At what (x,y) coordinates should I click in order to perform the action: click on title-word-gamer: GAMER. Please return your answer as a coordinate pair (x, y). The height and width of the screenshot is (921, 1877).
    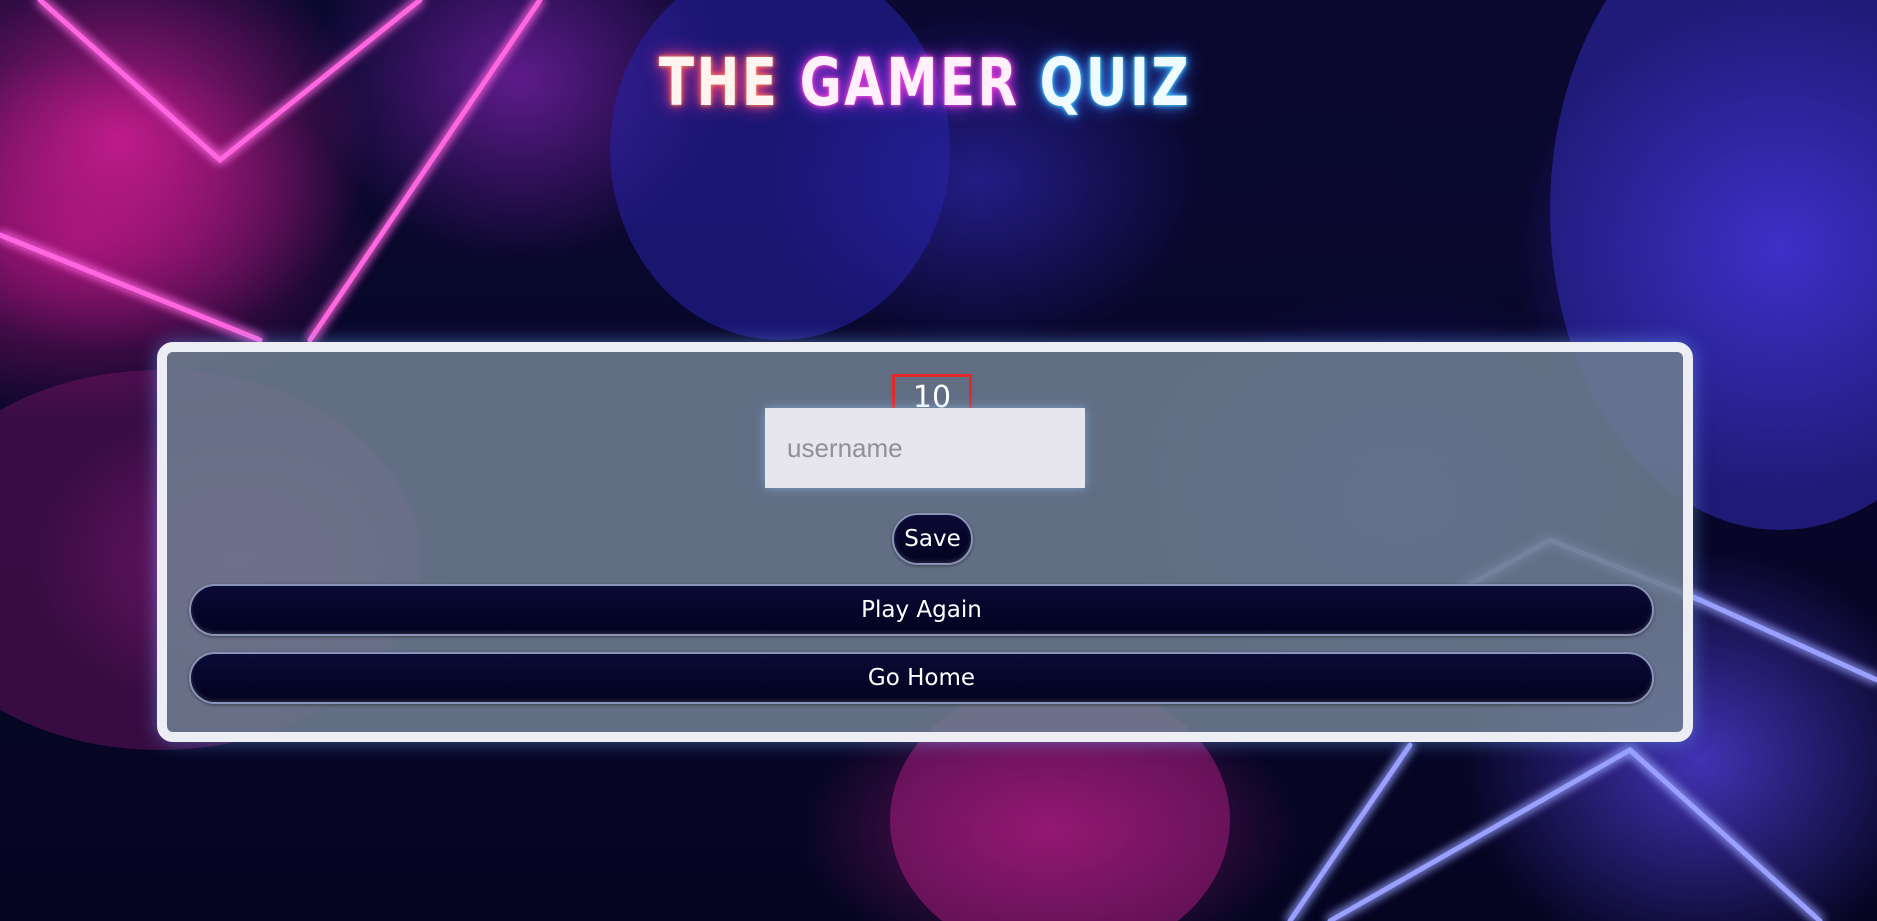
    Looking at the image, I should click on (909, 82).